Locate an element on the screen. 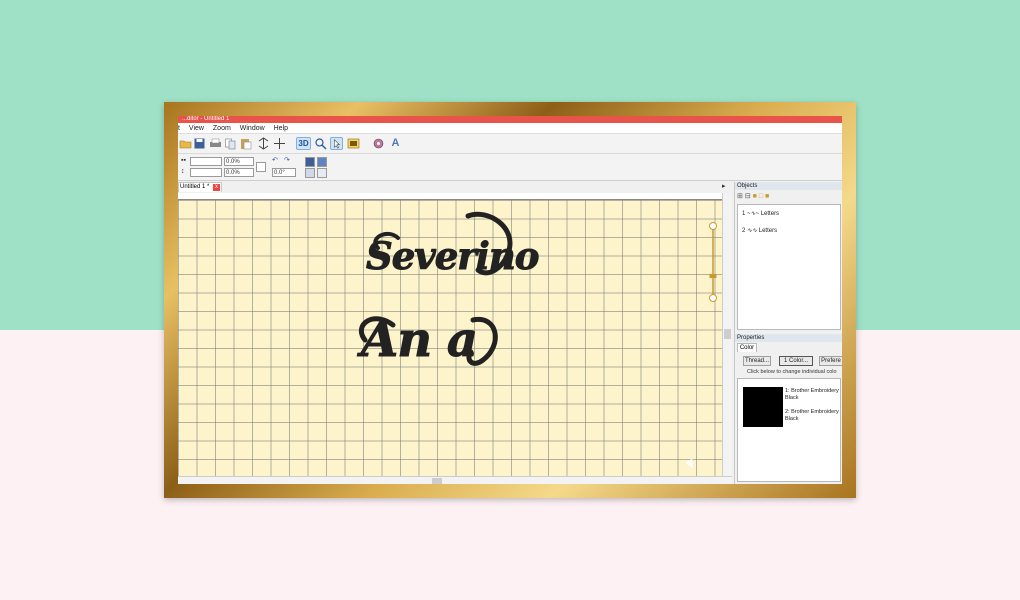 Image resolution: width=1020 pixels, height=600 pixels. menu-help: Help is located at coordinates (281, 128).